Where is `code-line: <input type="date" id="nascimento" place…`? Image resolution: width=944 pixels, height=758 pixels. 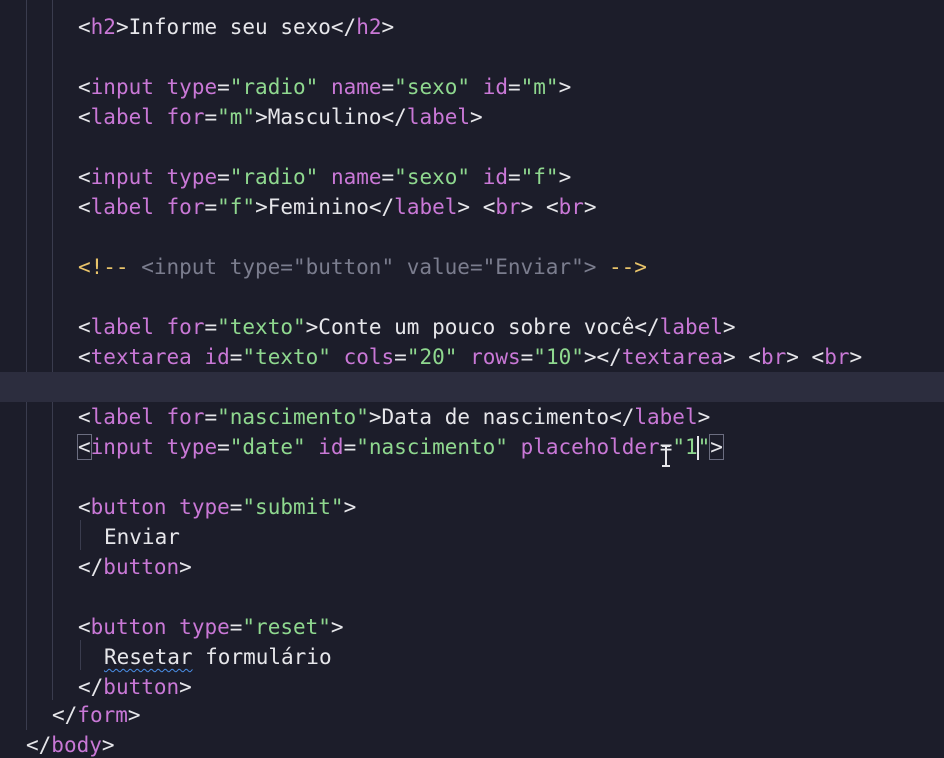
code-line: <input type="date" id="nascimento" place… is located at coordinates (400, 447).